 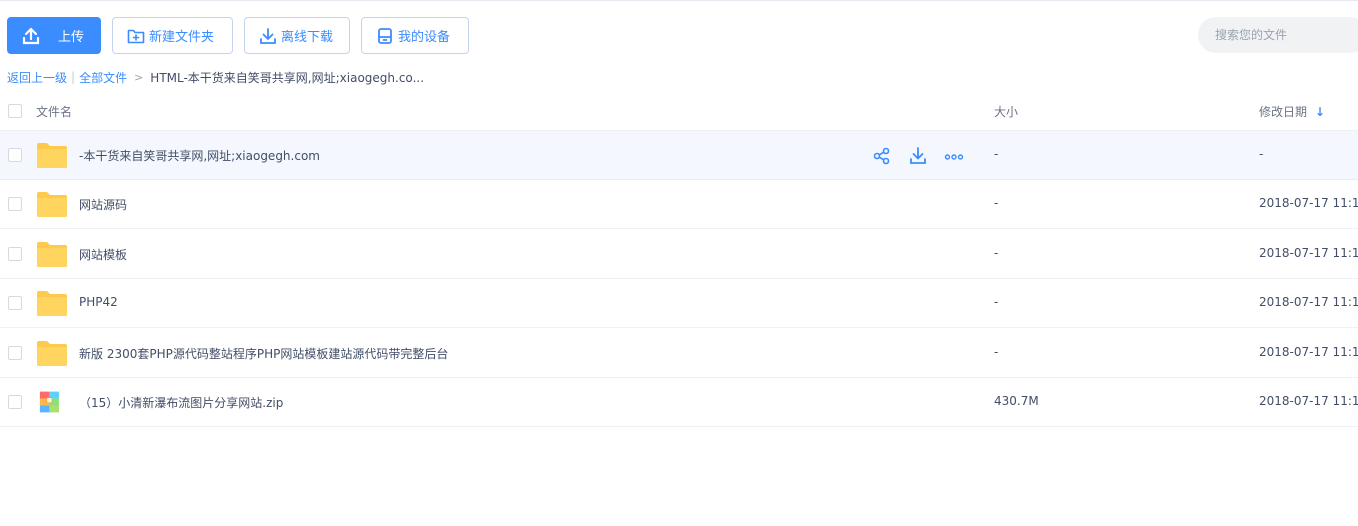 What do you see at coordinates (71, 37) in the screenshot?
I see `upload-label: 上传` at bounding box center [71, 37].